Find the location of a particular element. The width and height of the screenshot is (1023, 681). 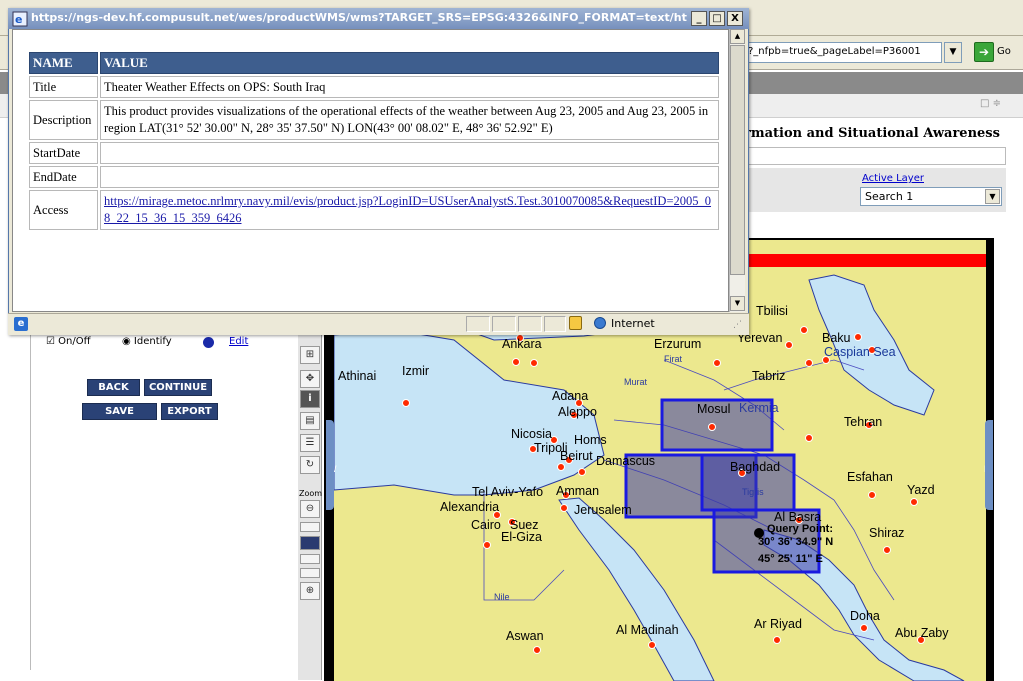

active-layer-select: Search 1 is located at coordinates (931, 196).